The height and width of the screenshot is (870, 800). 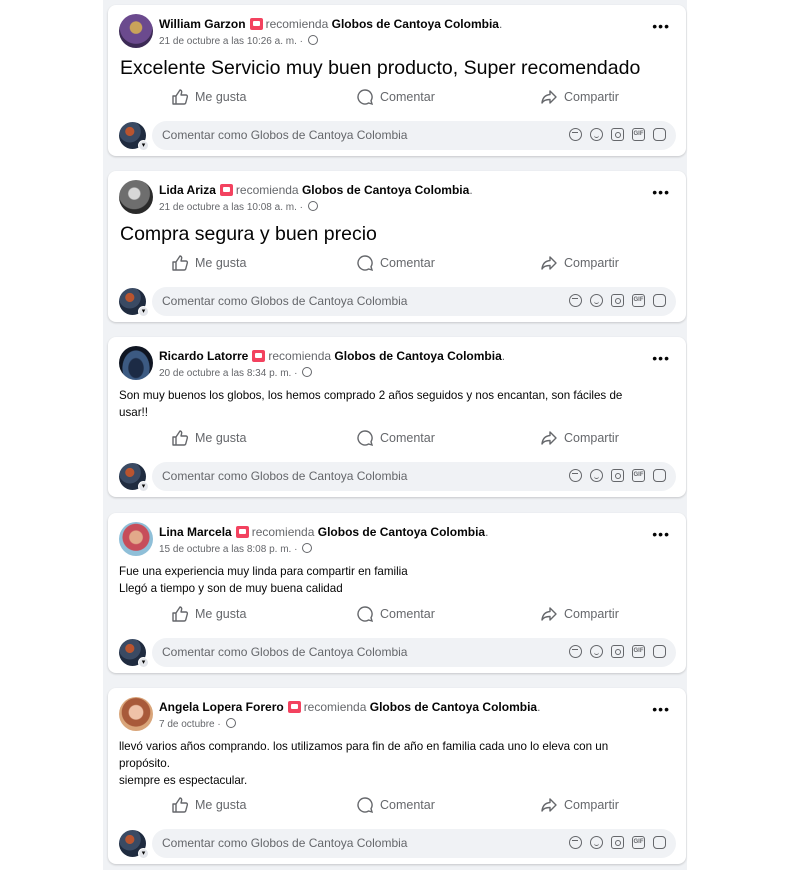 I want to click on post-text: Compra segura y buen precio, so click(x=248, y=234).